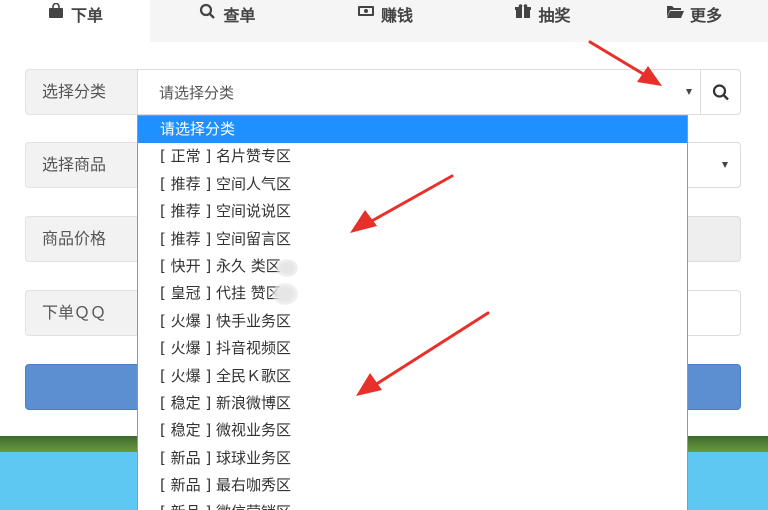  I want to click on category-select-value: 请选择分类, so click(197, 93).